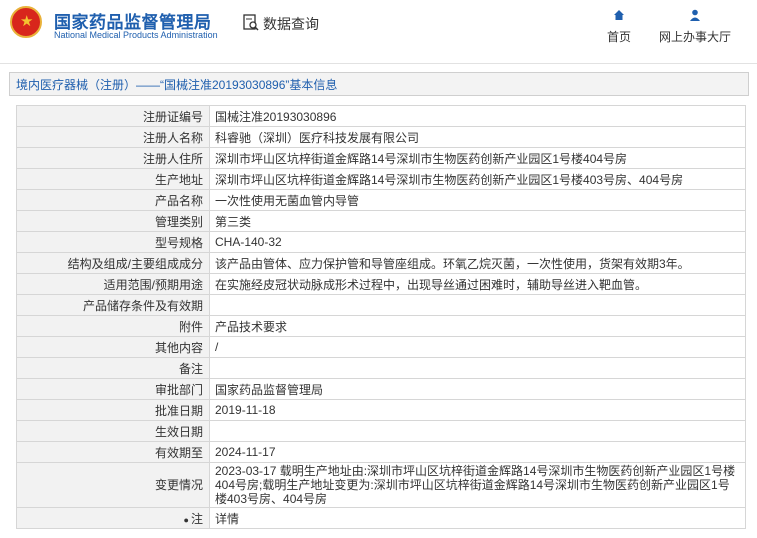 This screenshot has height=538, width=757. What do you see at coordinates (251, 23) in the screenshot?
I see `search-document-icon` at bounding box center [251, 23].